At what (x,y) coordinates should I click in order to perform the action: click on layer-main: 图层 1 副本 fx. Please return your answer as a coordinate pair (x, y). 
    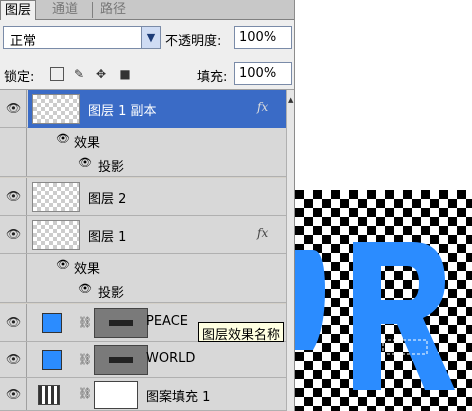
    Looking at the image, I should click on (161, 109).